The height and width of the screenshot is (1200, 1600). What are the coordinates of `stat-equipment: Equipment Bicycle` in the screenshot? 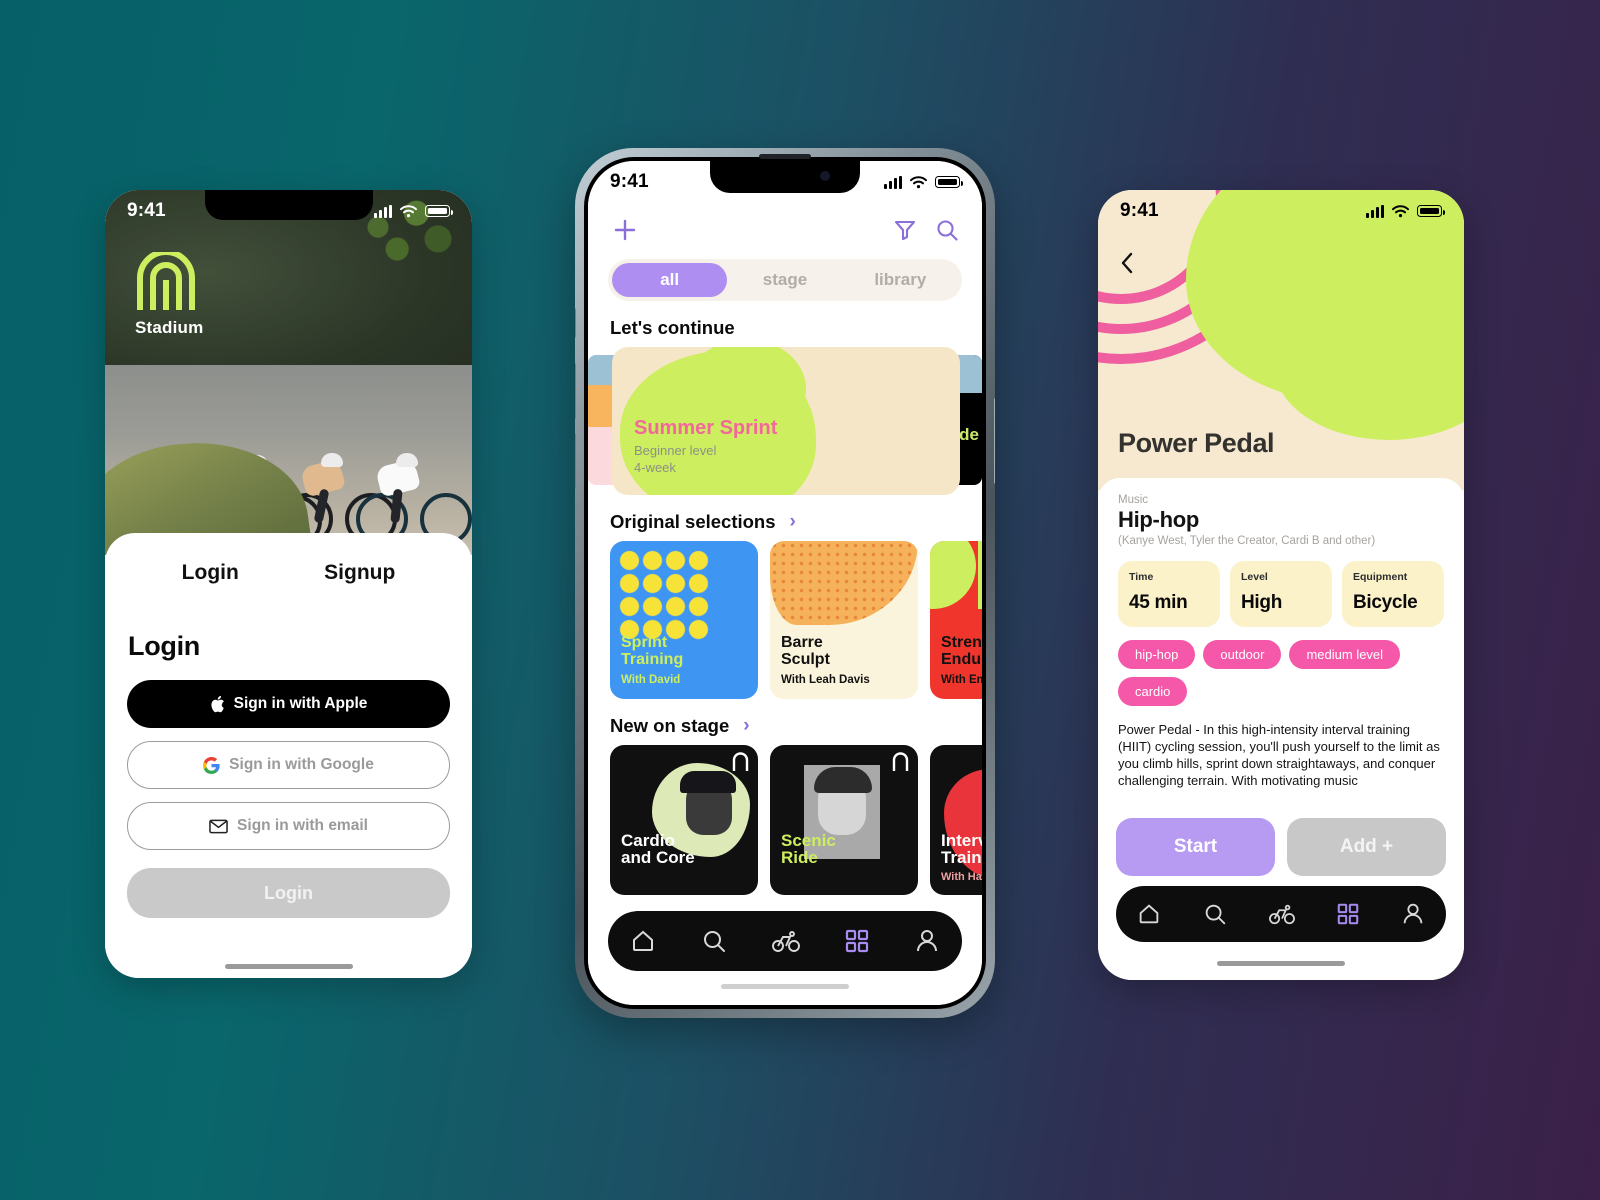 It's located at (1393, 594).